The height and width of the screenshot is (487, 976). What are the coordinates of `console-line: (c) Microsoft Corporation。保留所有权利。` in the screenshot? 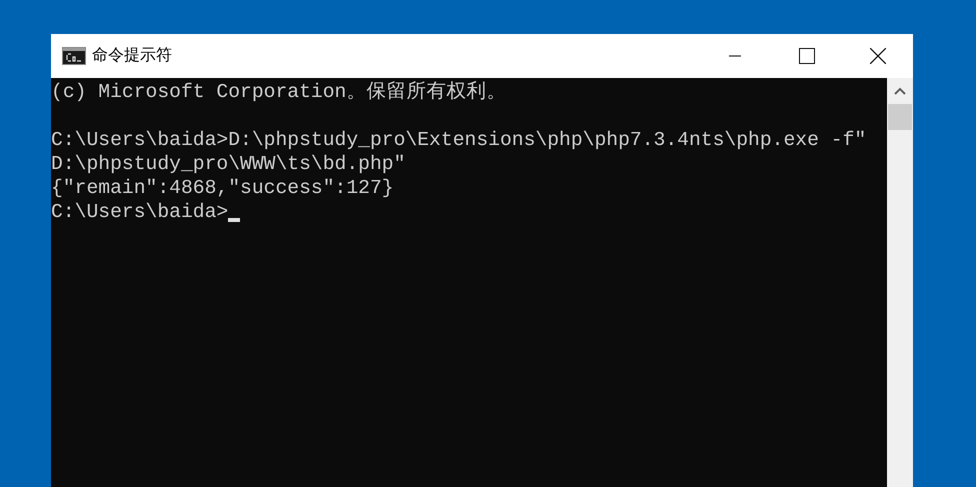 It's located at (278, 92).